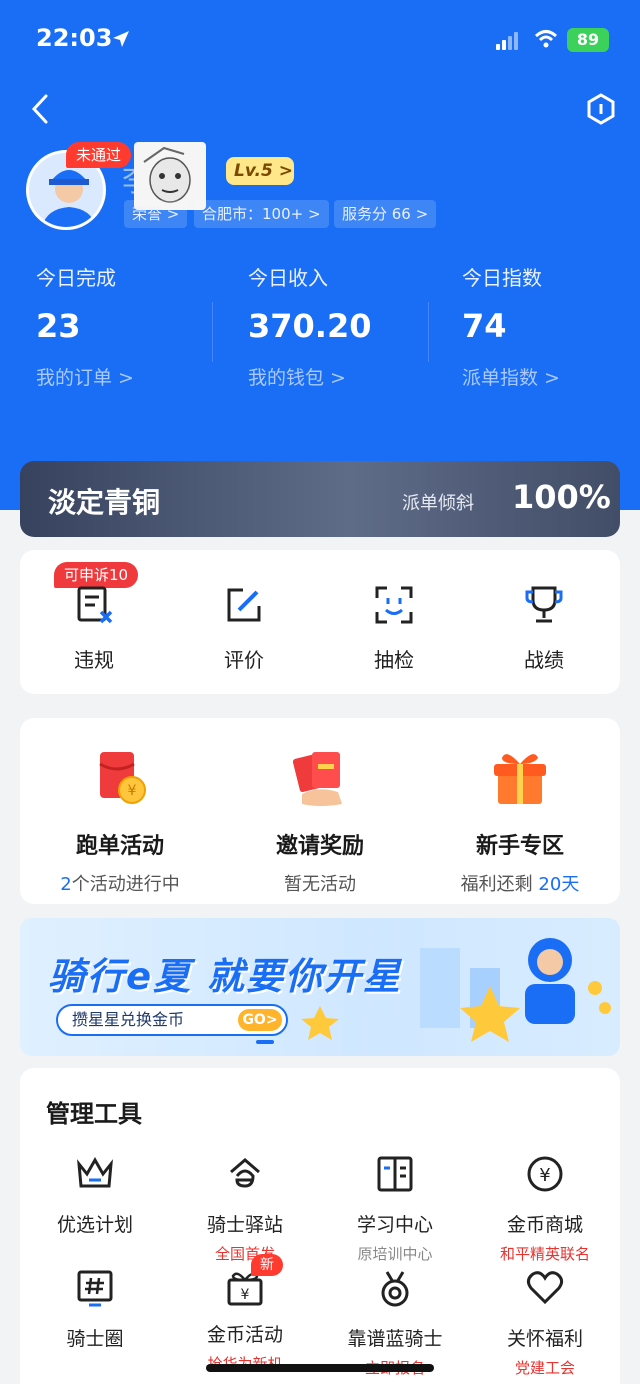 The height and width of the screenshot is (1384, 640). I want to click on station-home-icon, so click(245, 1173).